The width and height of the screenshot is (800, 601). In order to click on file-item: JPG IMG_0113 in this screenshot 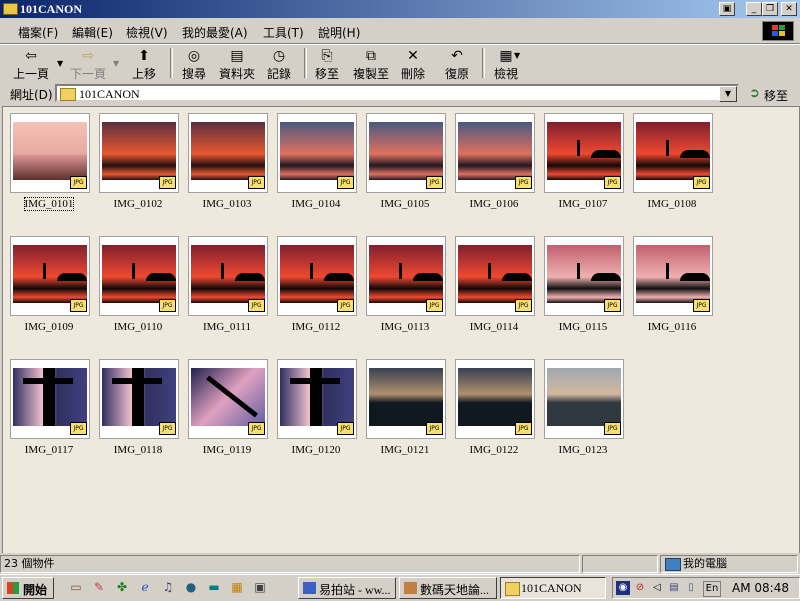, I will do `click(405, 288)`.